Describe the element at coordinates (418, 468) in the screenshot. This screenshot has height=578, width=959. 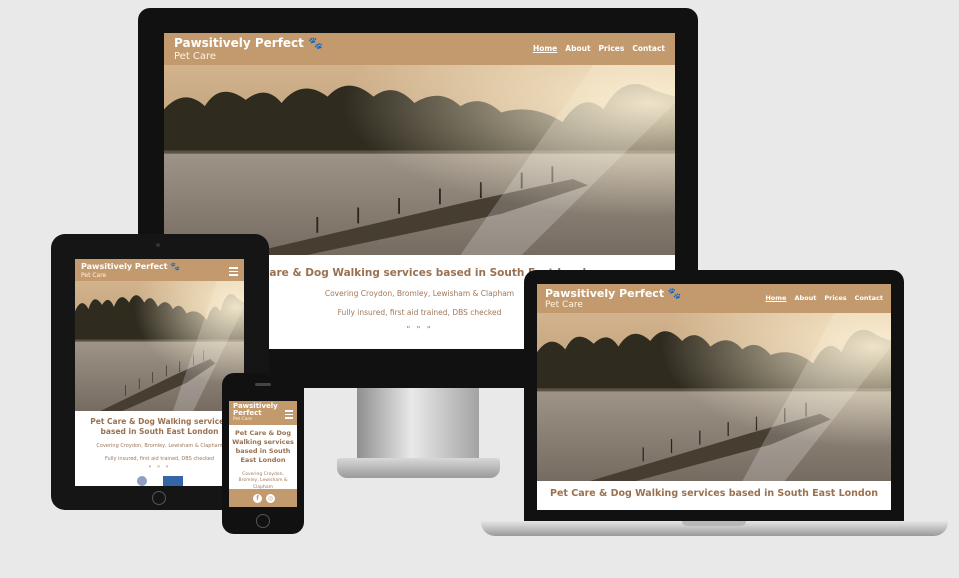
I see `monitor-base` at that location.